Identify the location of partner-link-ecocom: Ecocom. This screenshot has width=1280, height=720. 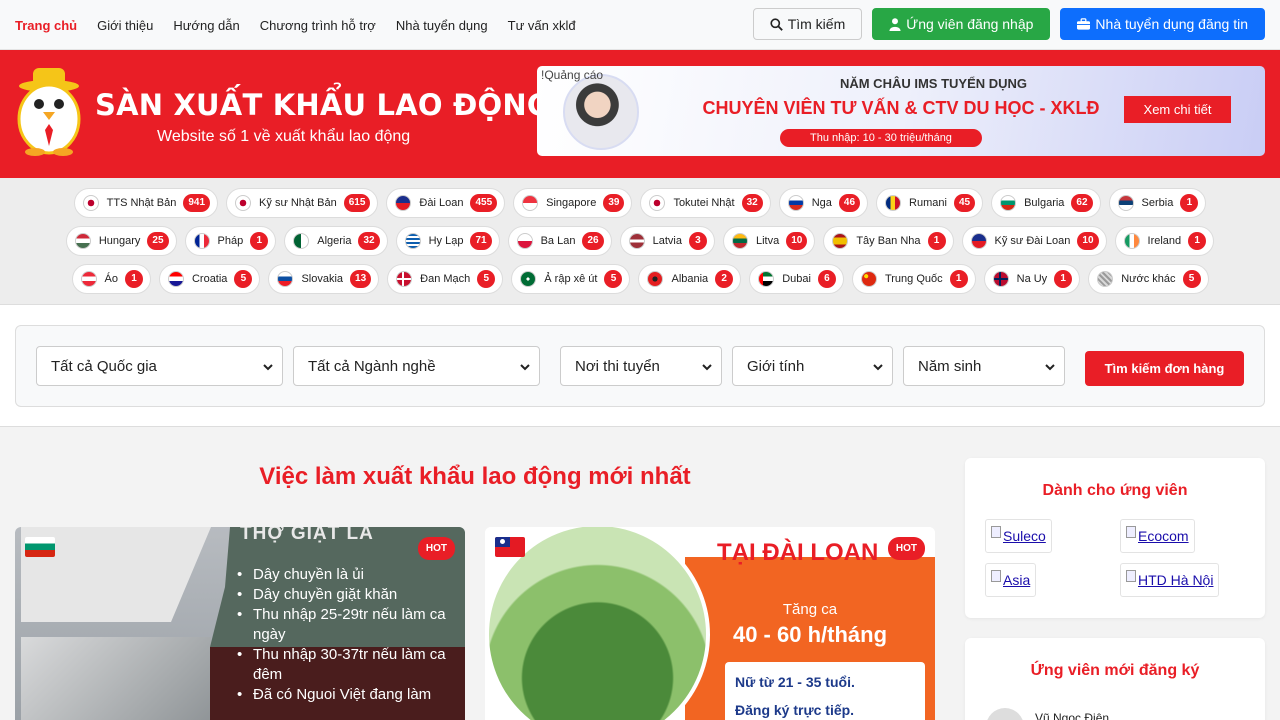
(1157, 536).